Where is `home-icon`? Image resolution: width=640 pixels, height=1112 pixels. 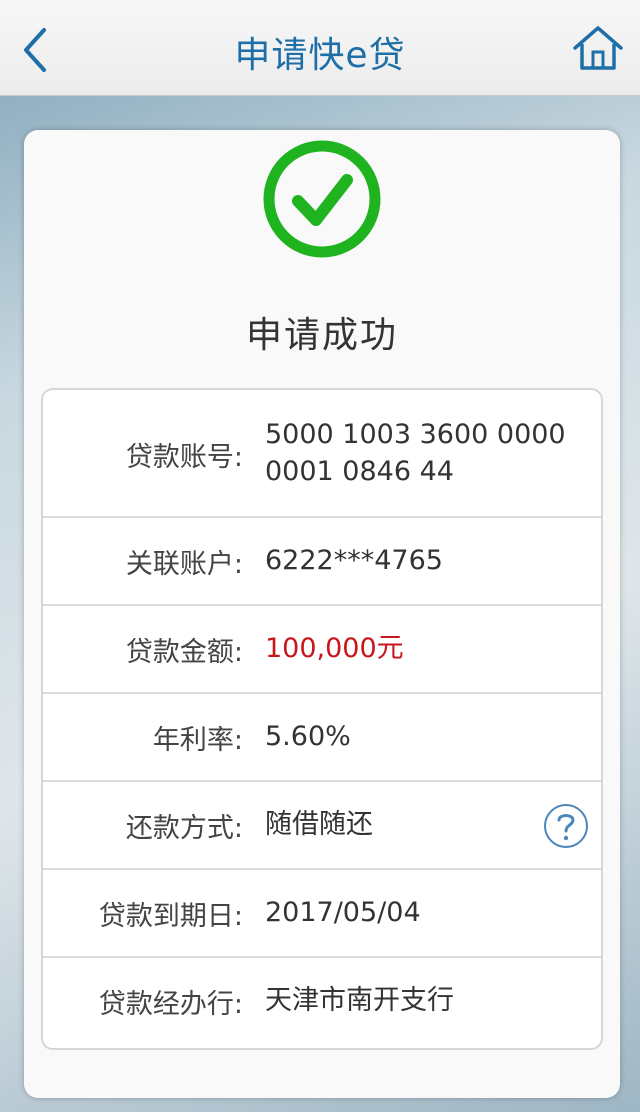
home-icon is located at coordinates (598, 48).